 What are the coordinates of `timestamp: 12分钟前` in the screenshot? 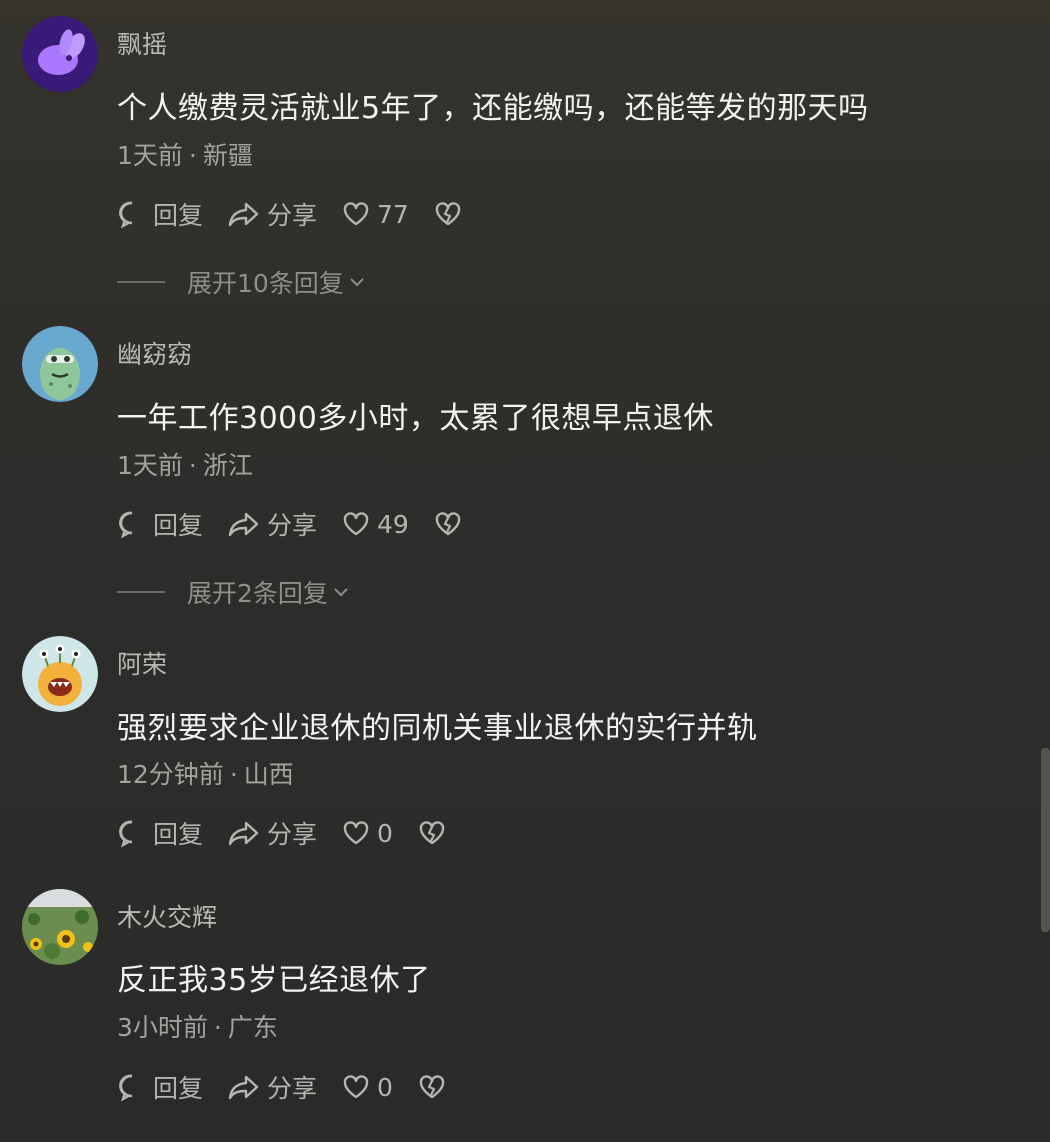 It's located at (170, 774).